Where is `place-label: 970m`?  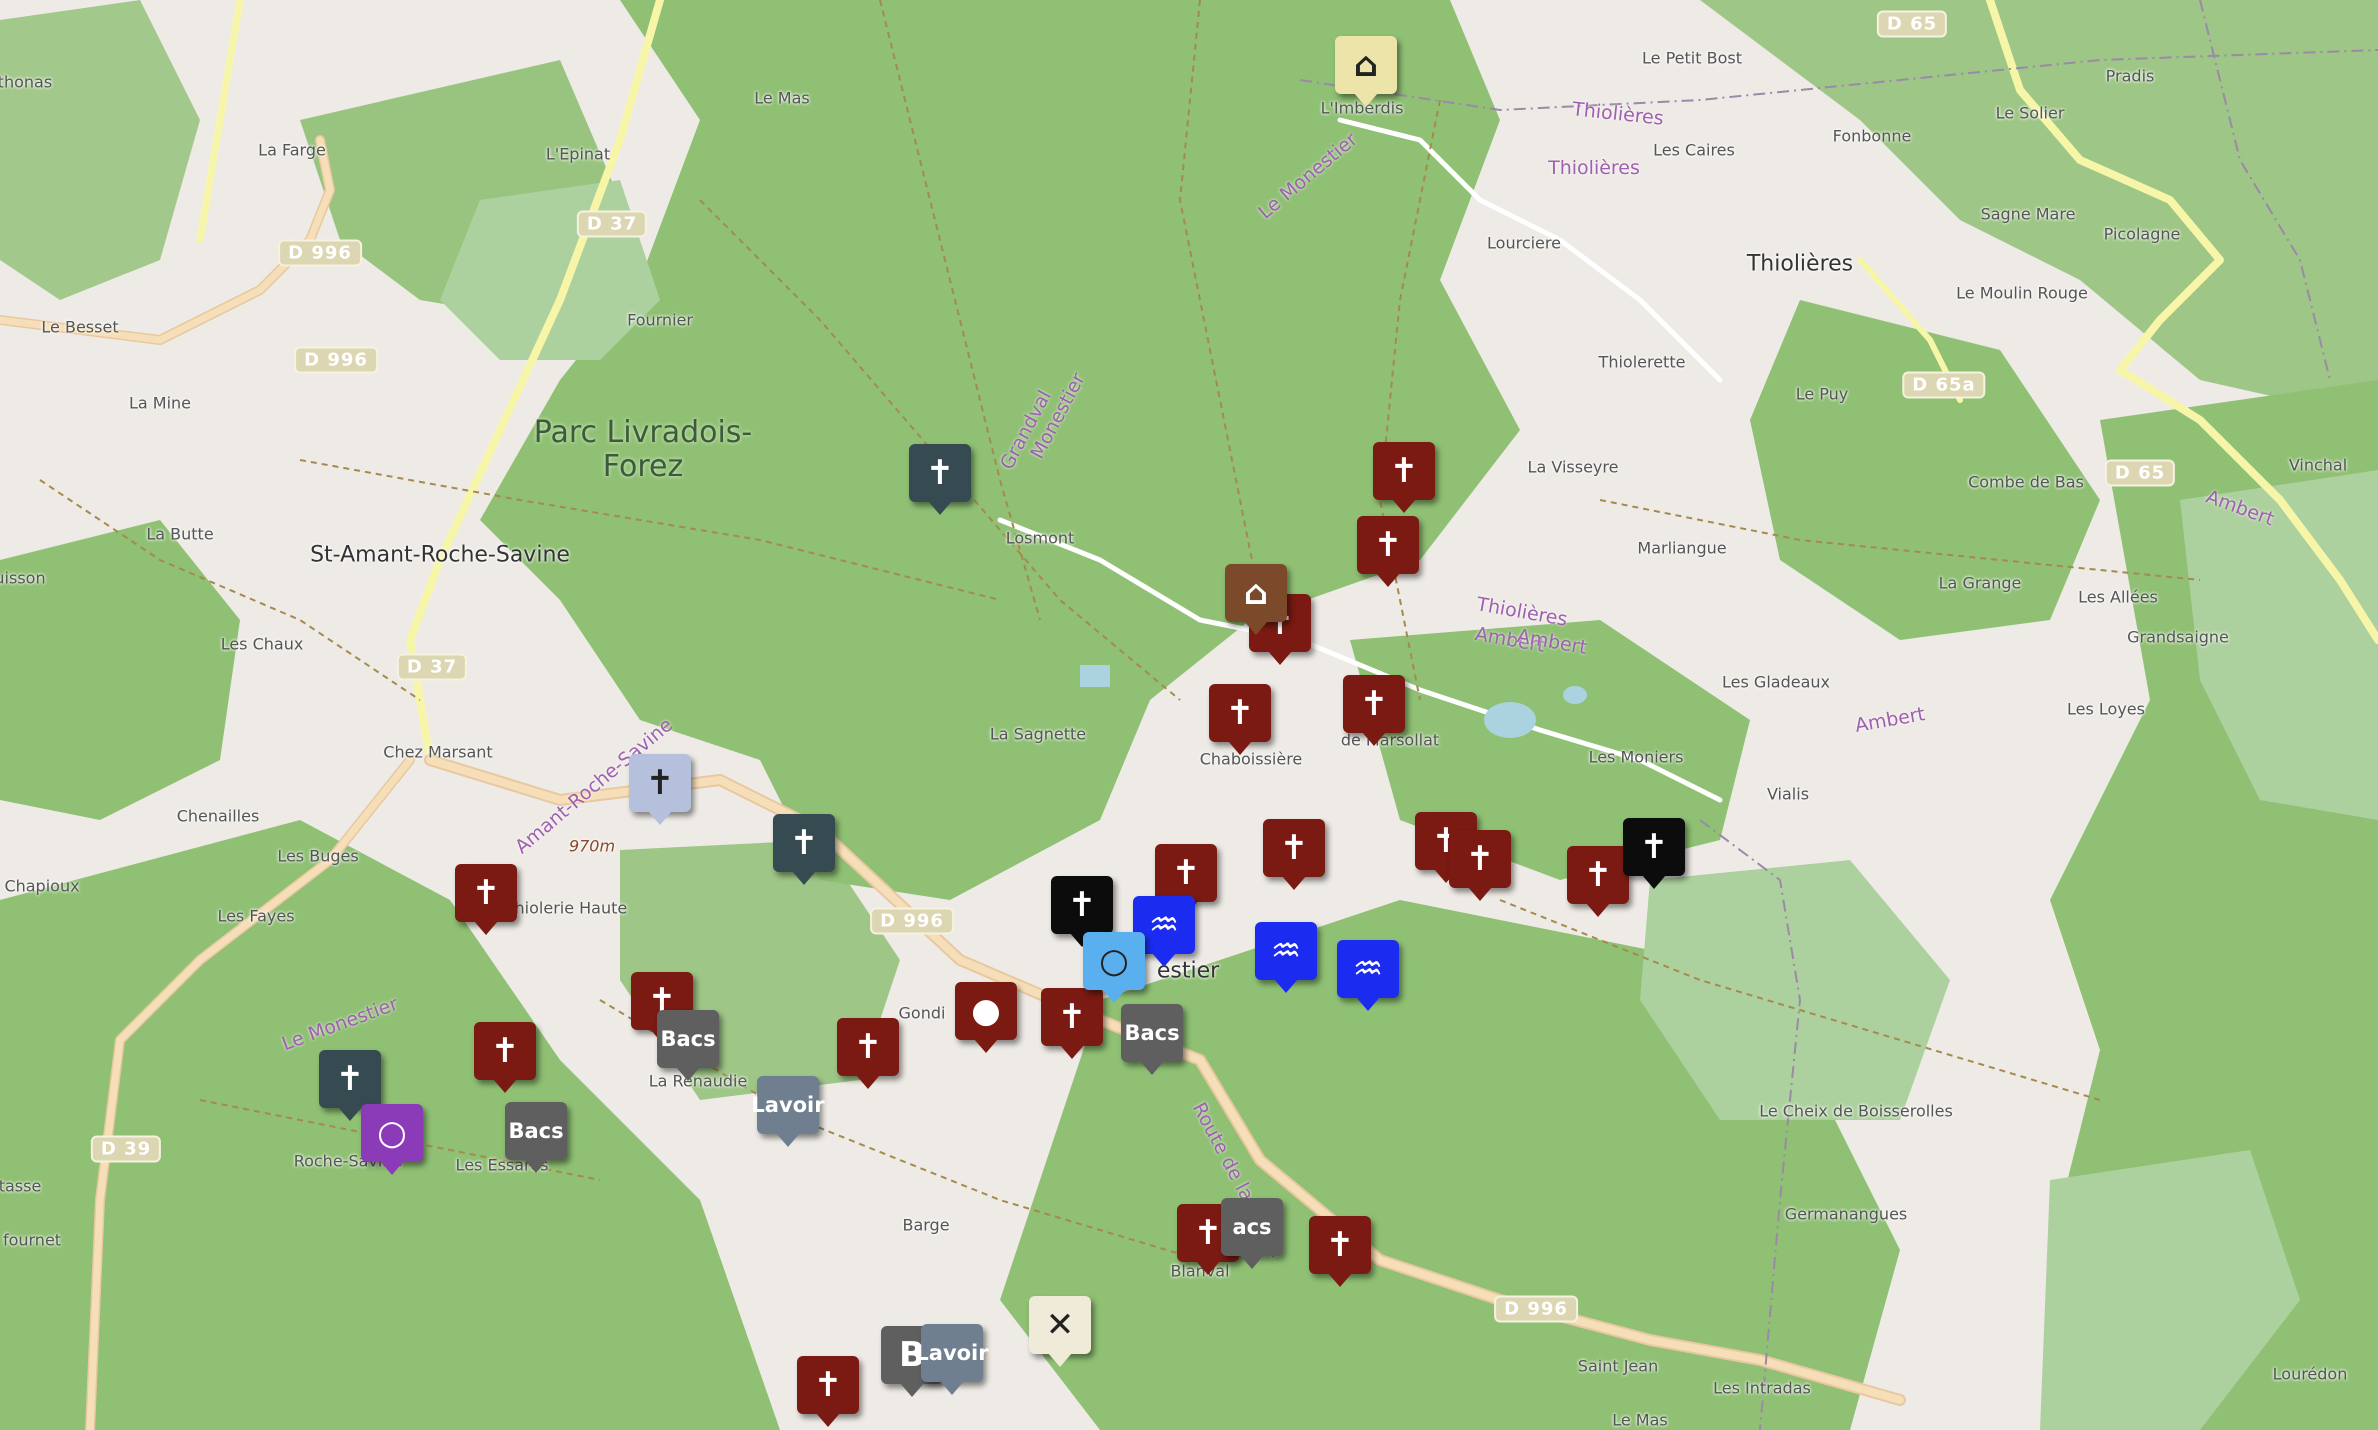 place-label: 970m is located at coordinates (592, 846).